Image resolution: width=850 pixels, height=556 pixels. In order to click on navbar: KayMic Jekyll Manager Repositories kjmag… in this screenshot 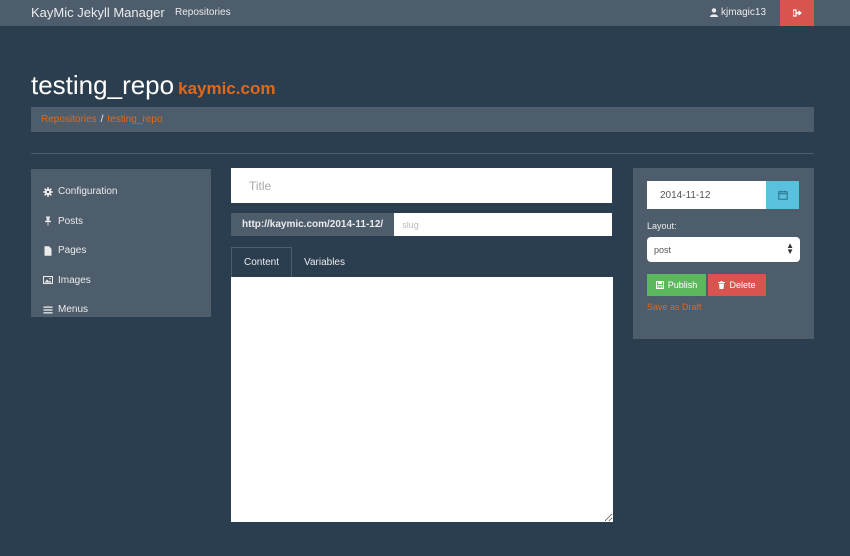, I will do `click(425, 13)`.